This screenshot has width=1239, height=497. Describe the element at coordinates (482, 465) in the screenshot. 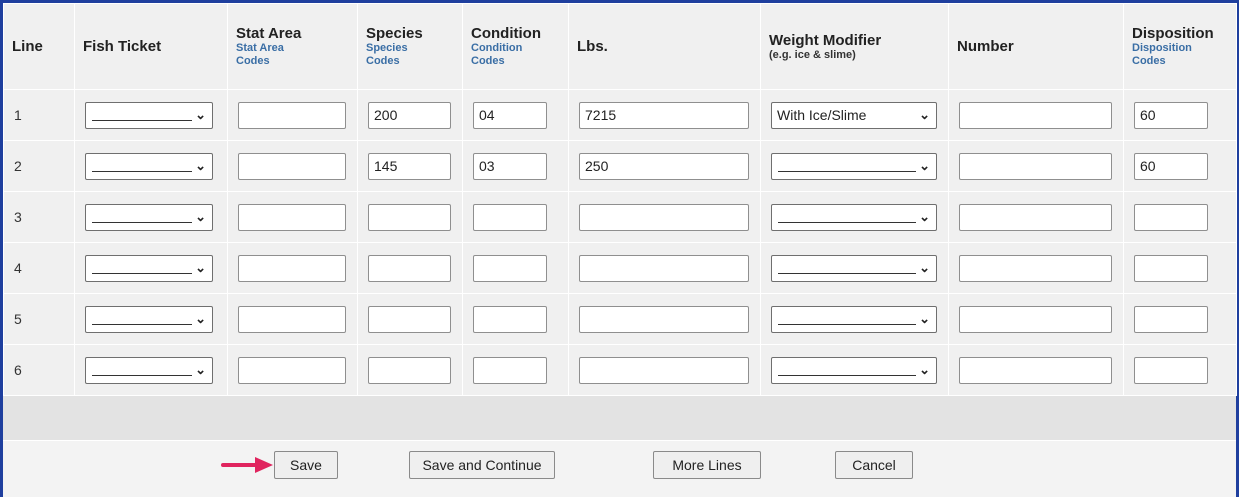

I see `save-and-continue-button: Save and Continue` at that location.